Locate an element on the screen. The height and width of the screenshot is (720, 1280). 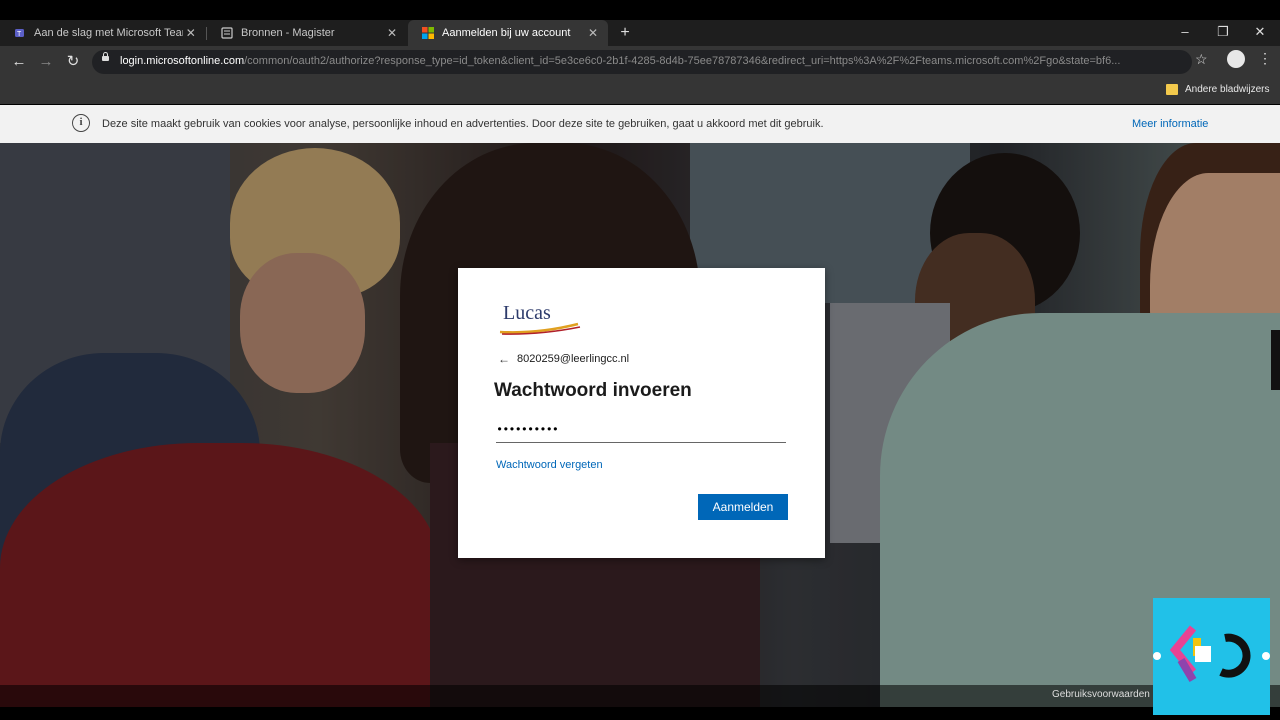
password-field is located at coordinates (641, 430).